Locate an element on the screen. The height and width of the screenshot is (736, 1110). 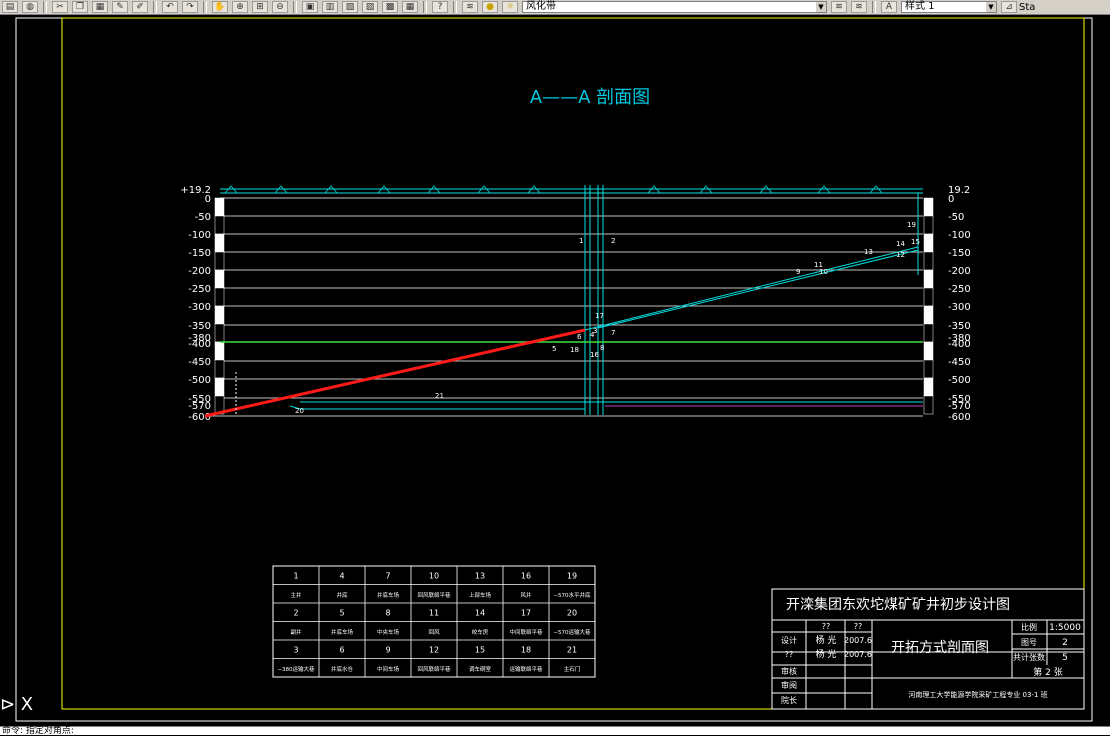
layer-select: 风化带 ▼ is located at coordinates (674, 7).